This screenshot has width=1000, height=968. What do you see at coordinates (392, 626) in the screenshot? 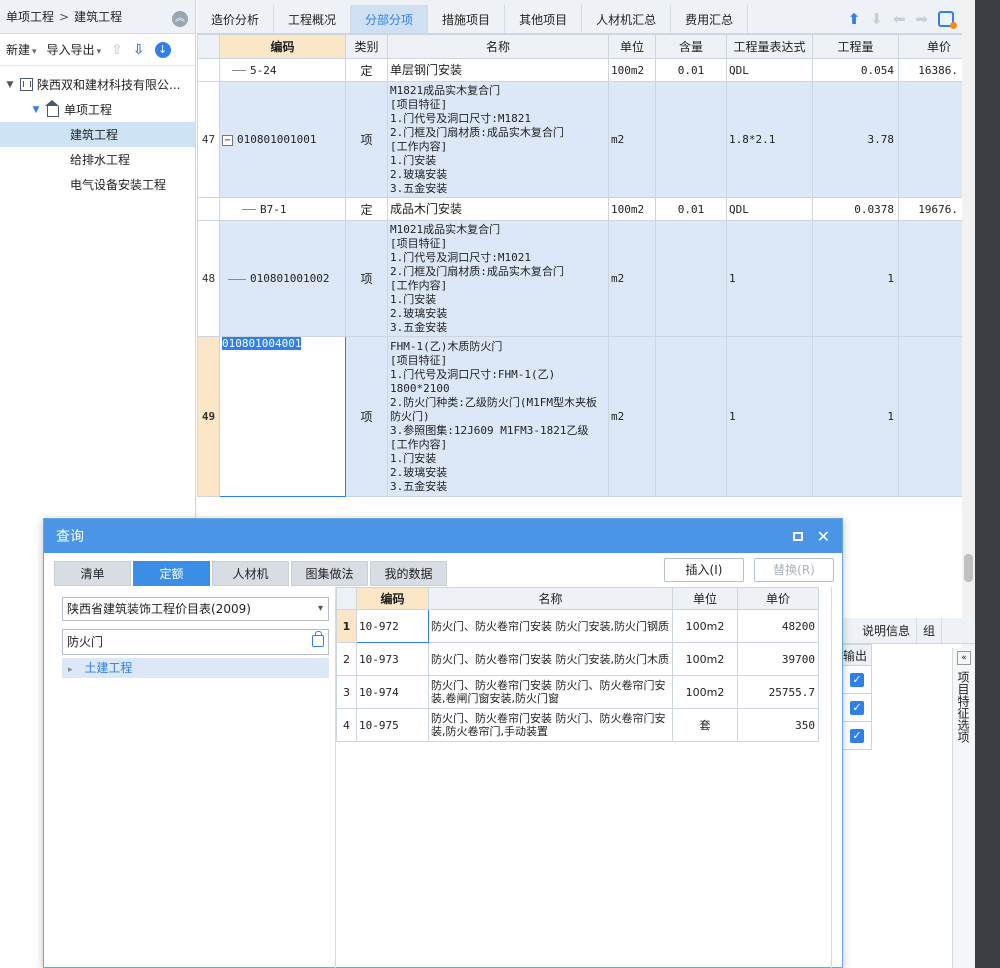
I see `result-code: 10-972` at bounding box center [392, 626].